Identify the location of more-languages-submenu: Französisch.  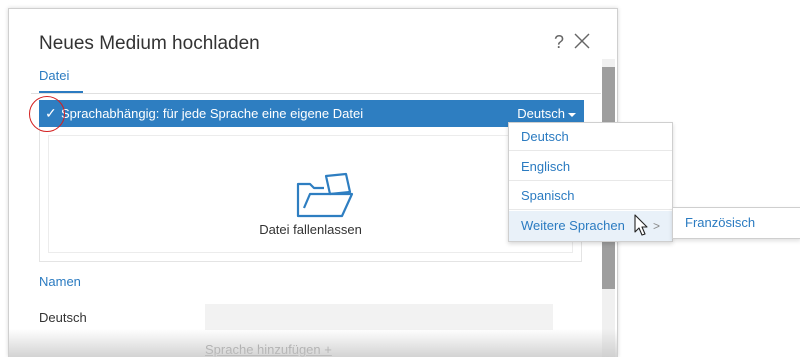
(736, 223).